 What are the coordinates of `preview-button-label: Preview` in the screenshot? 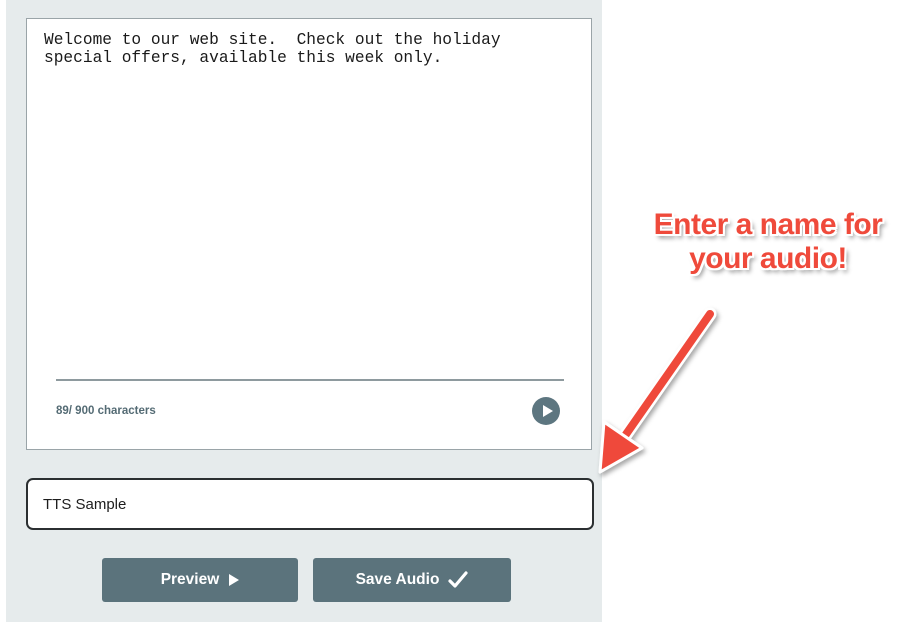 It's located at (190, 579).